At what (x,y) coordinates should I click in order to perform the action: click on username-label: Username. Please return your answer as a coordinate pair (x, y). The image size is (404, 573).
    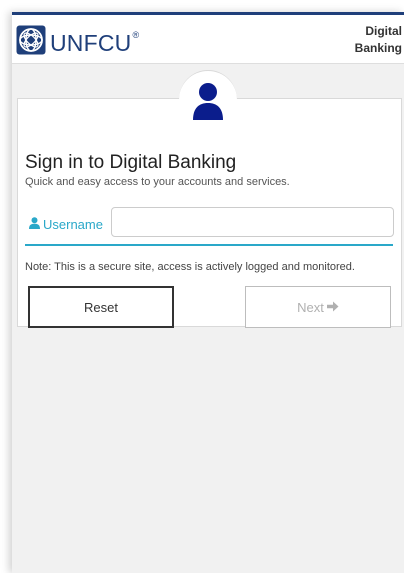
    Looking at the image, I should click on (66, 224).